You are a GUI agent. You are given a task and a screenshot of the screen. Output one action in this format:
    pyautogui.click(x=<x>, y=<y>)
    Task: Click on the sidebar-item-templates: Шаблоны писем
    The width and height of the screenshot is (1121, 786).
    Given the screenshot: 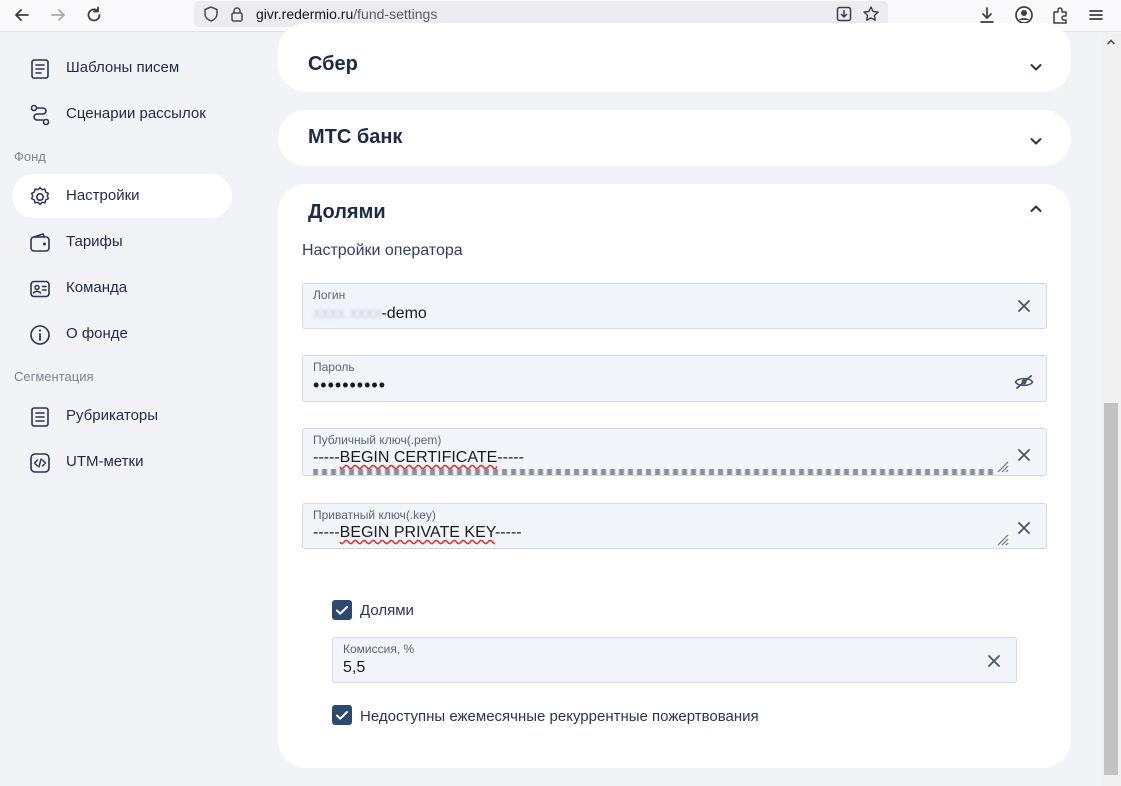 What is the action you would take?
    pyautogui.click(x=122, y=68)
    